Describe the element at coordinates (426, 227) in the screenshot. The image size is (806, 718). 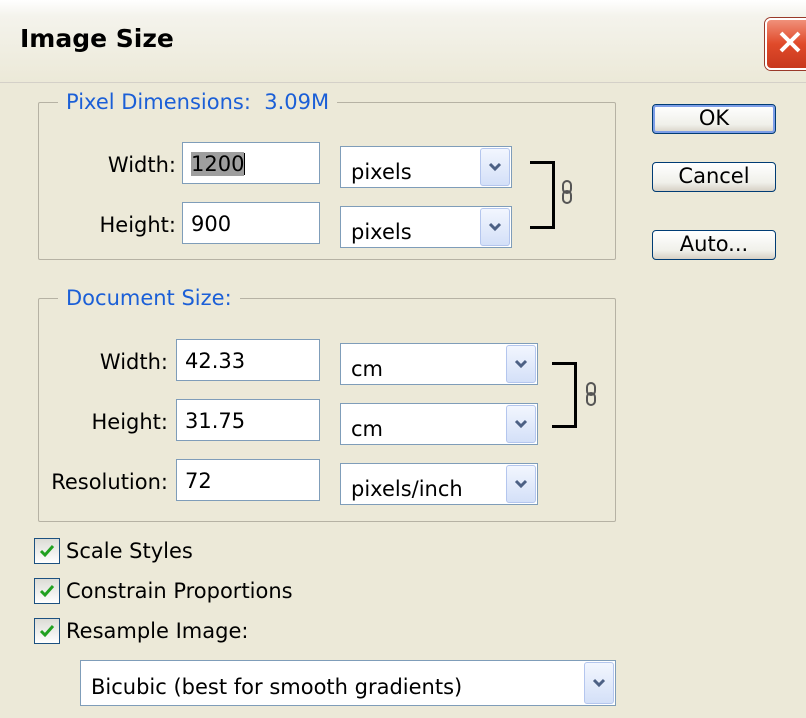
I see `pixel-height-unit-select: pixels` at that location.